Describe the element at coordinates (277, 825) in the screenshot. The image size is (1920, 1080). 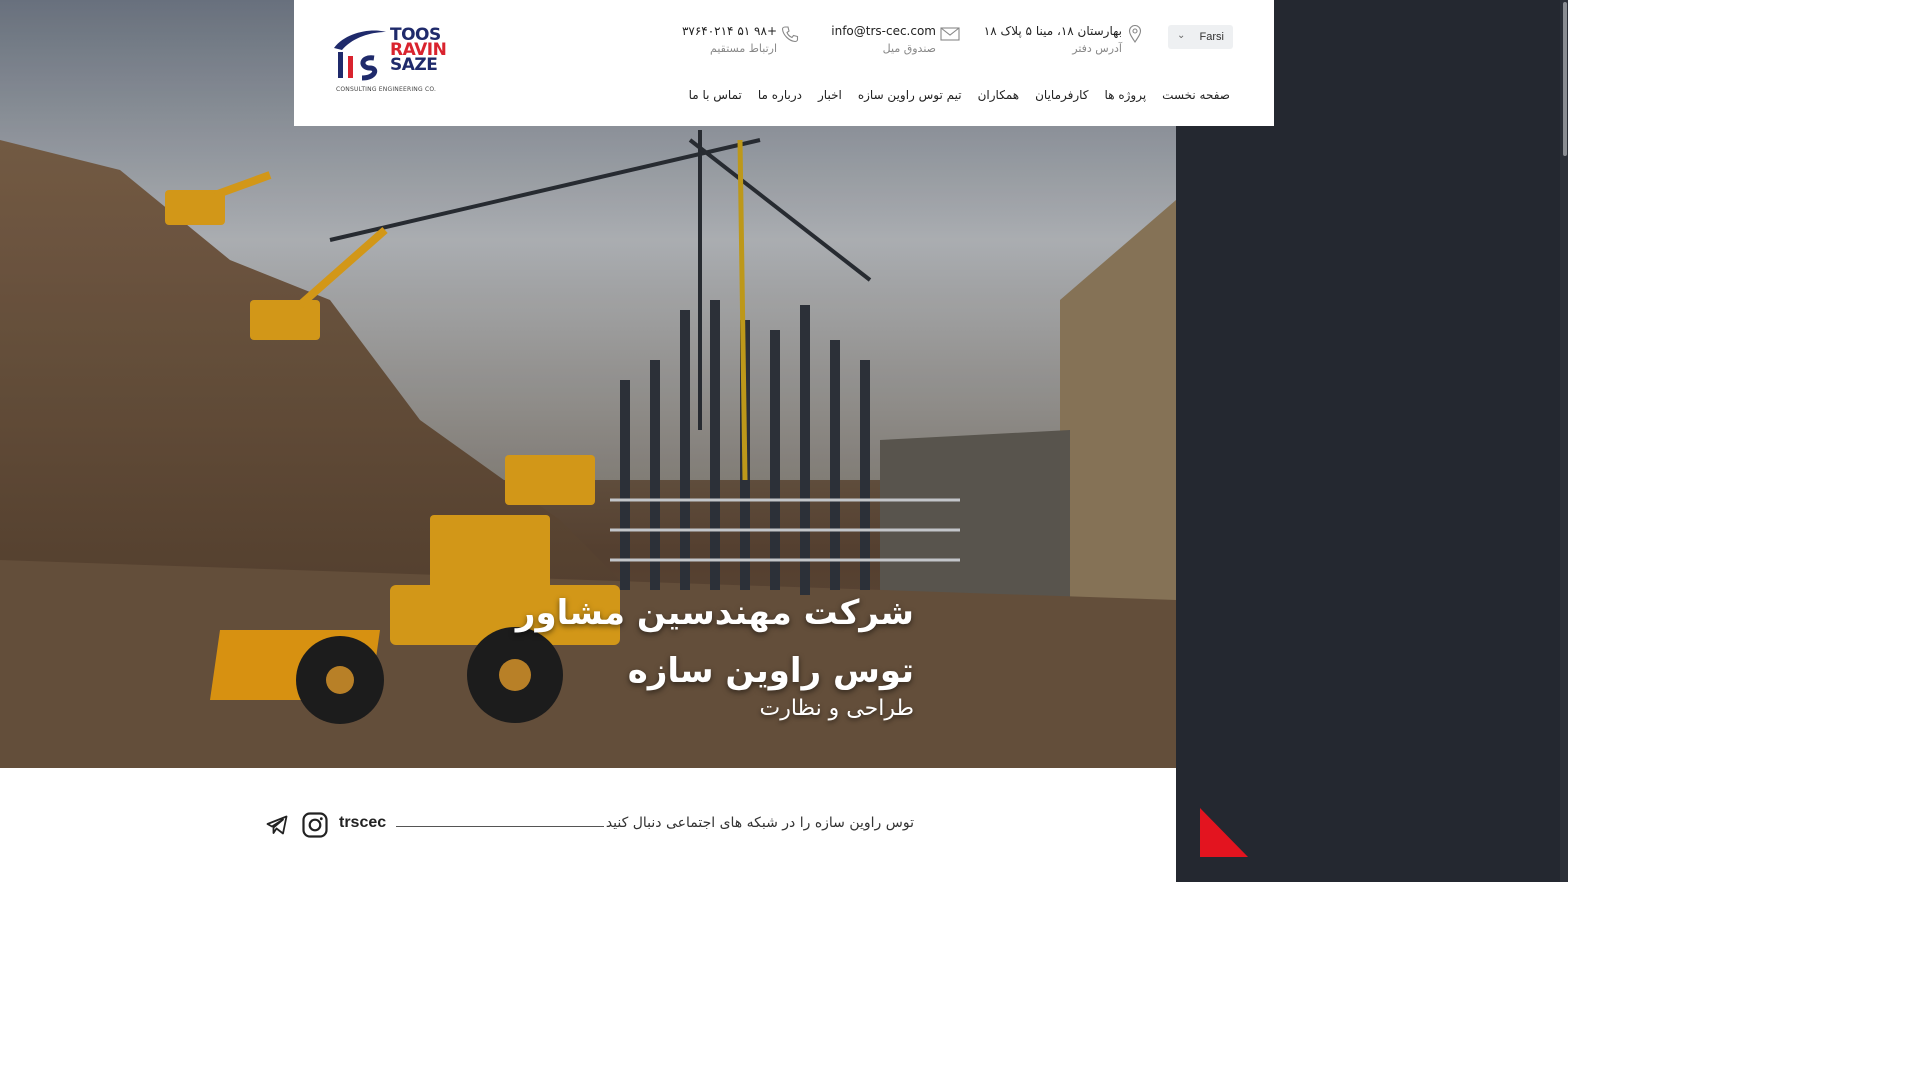
I see `telegram-icon` at that location.